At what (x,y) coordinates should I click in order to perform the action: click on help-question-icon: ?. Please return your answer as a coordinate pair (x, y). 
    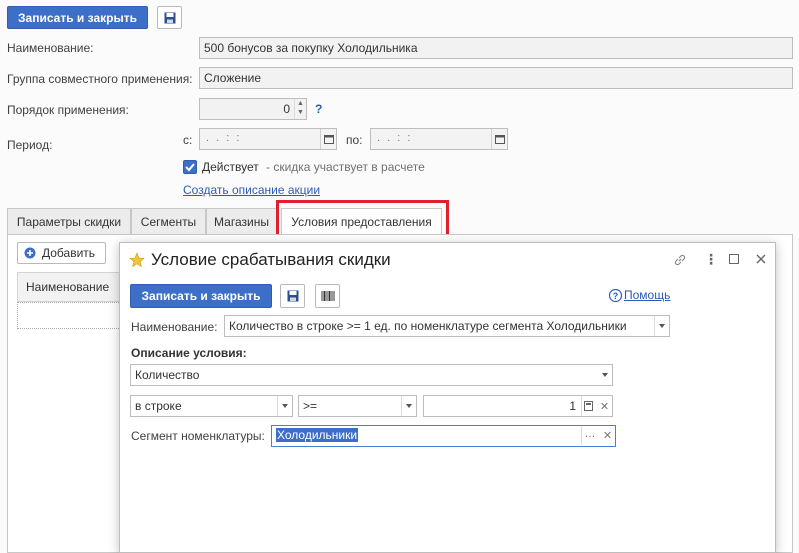
    Looking at the image, I should click on (318, 109).